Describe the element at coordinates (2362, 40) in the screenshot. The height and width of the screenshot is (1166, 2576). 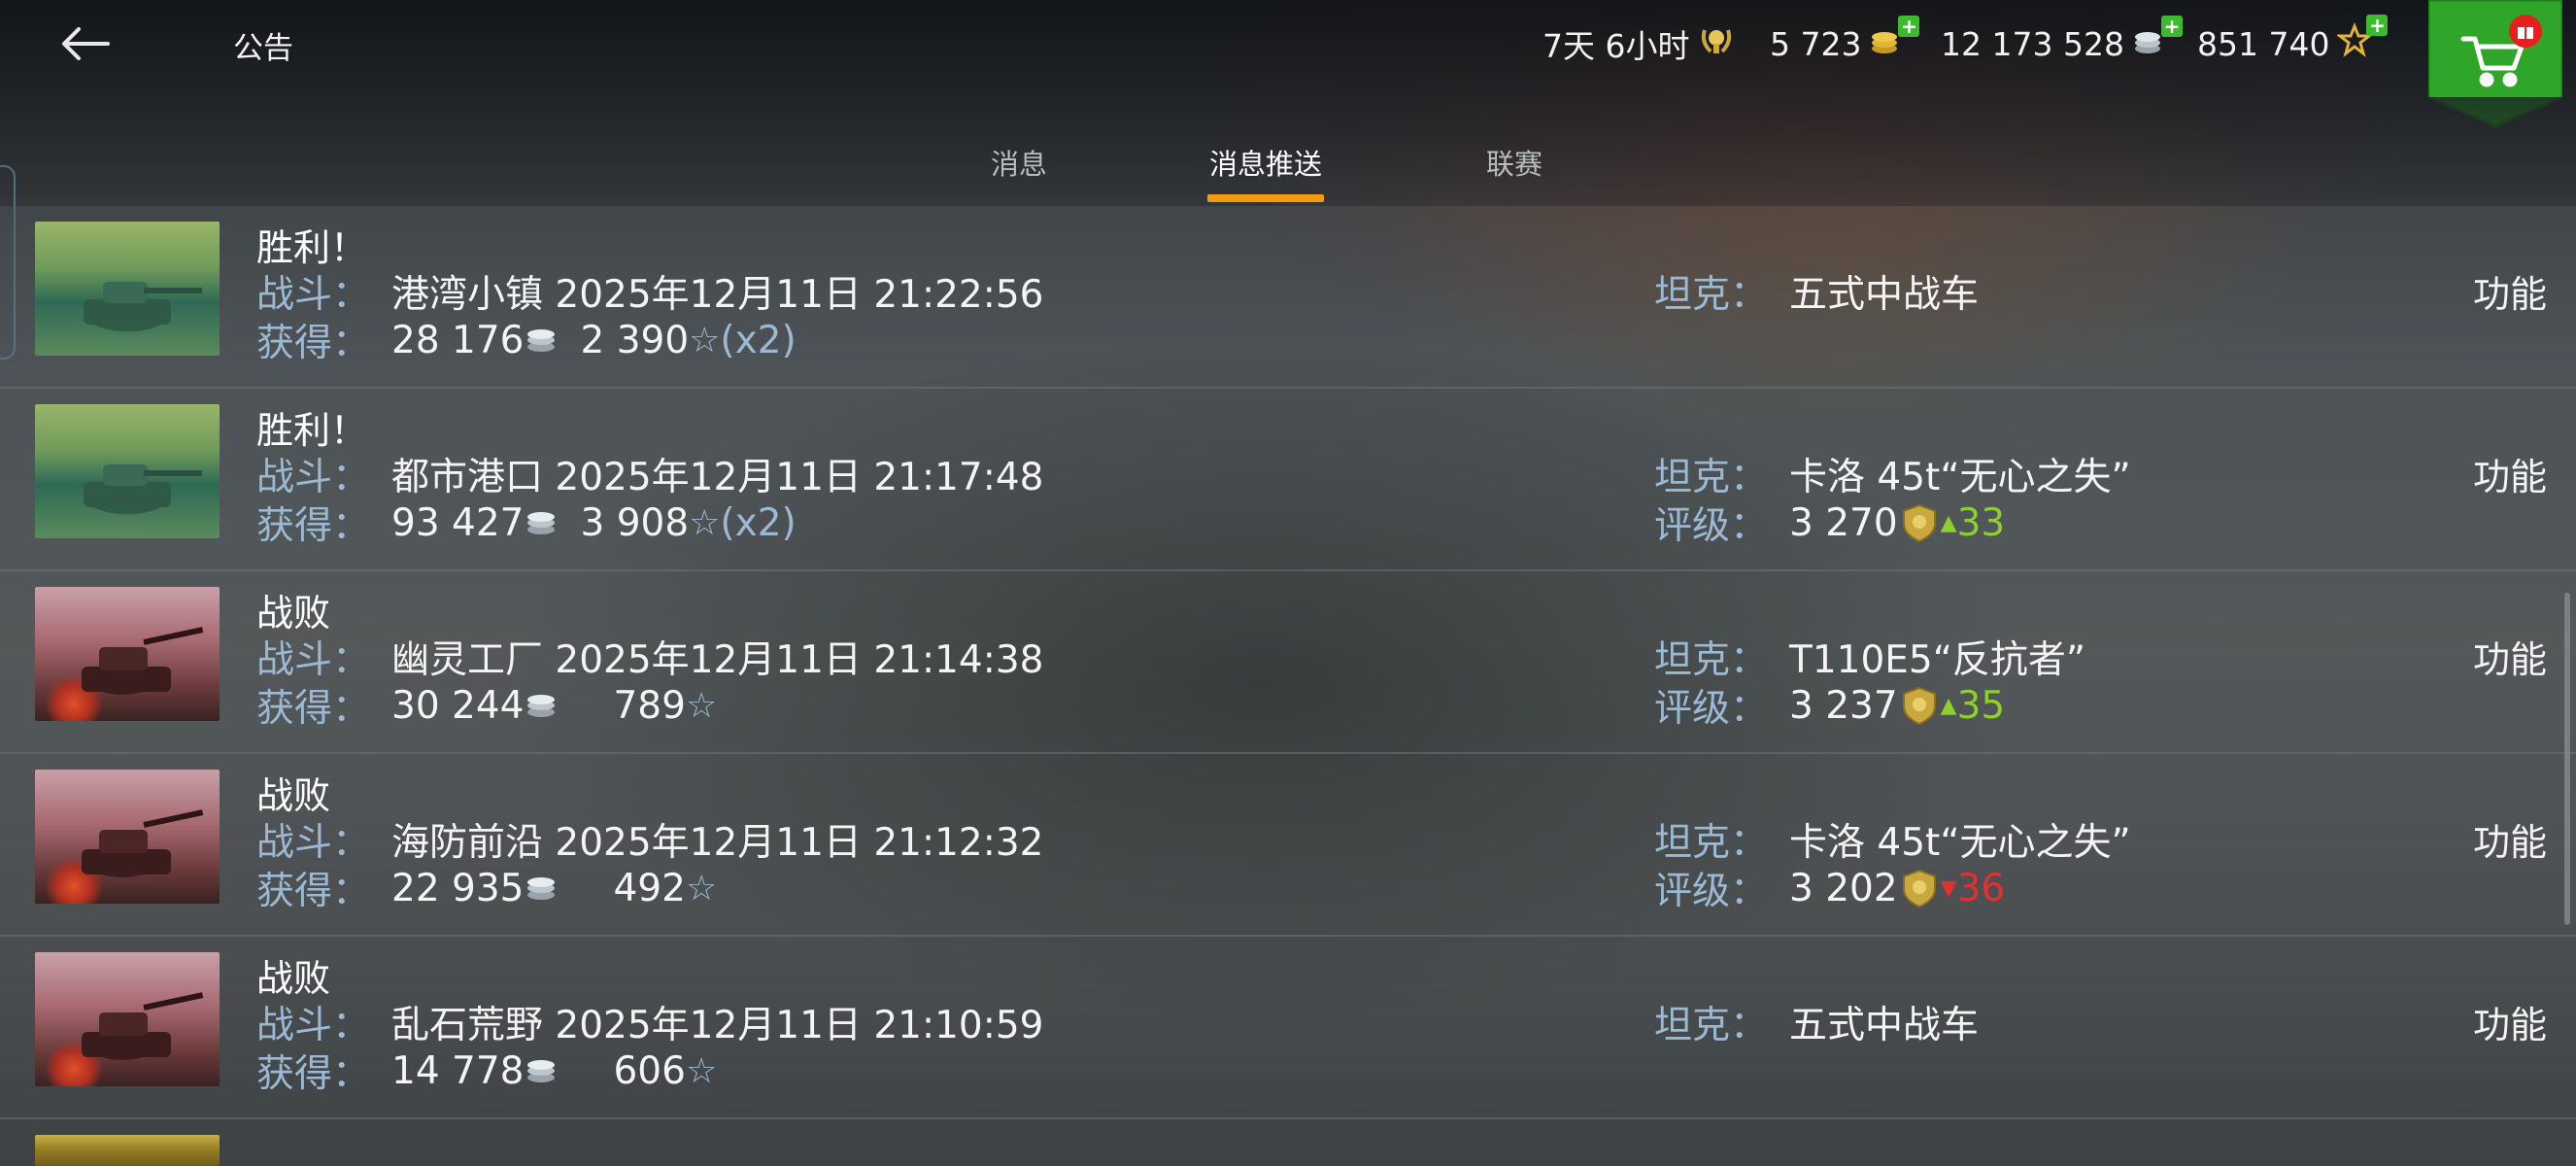
I see `star-icon: +` at that location.